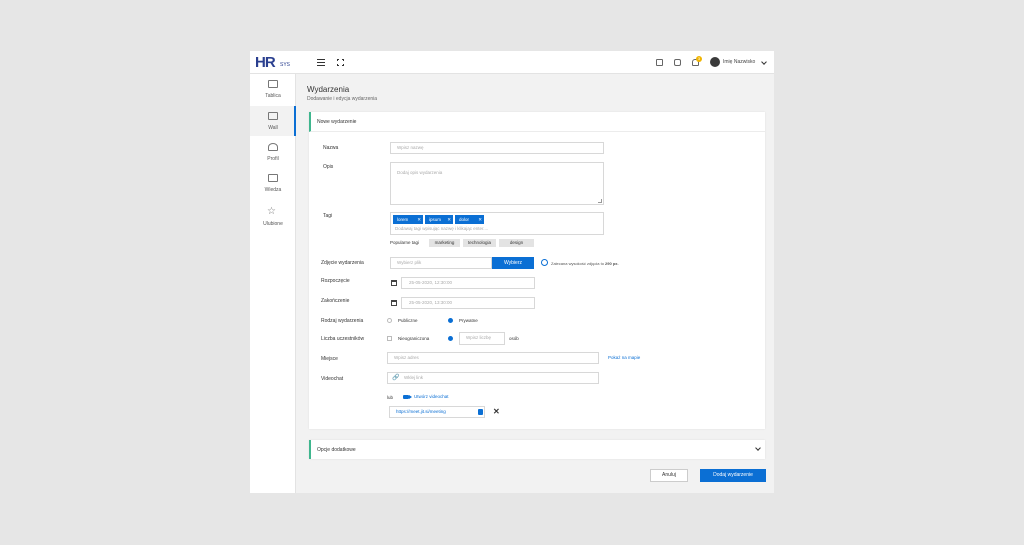 Image resolution: width=1024 pixels, height=545 pixels. What do you see at coordinates (342, 321) in the screenshot?
I see `event-type-label: Rodzaj wydarzenia` at bounding box center [342, 321].